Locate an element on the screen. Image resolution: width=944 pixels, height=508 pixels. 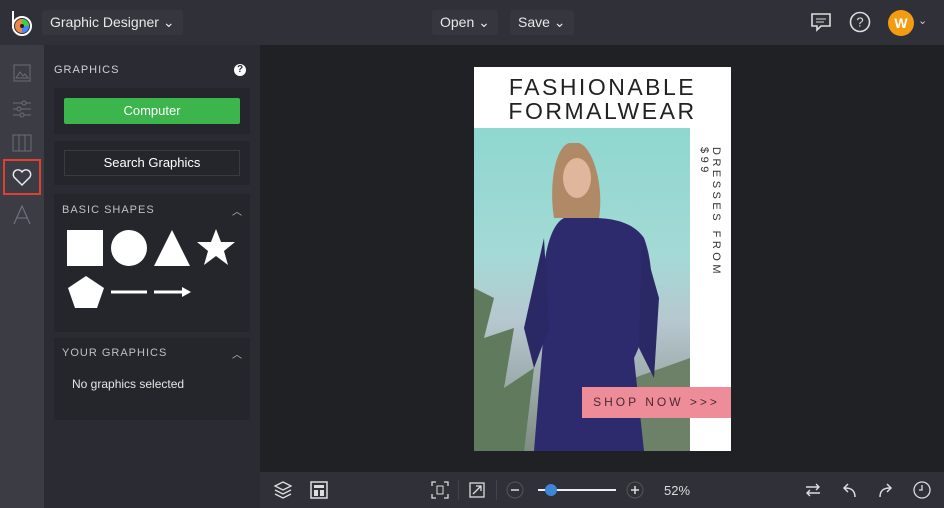
search-card: Search Graphics is located at coordinates (152, 163).